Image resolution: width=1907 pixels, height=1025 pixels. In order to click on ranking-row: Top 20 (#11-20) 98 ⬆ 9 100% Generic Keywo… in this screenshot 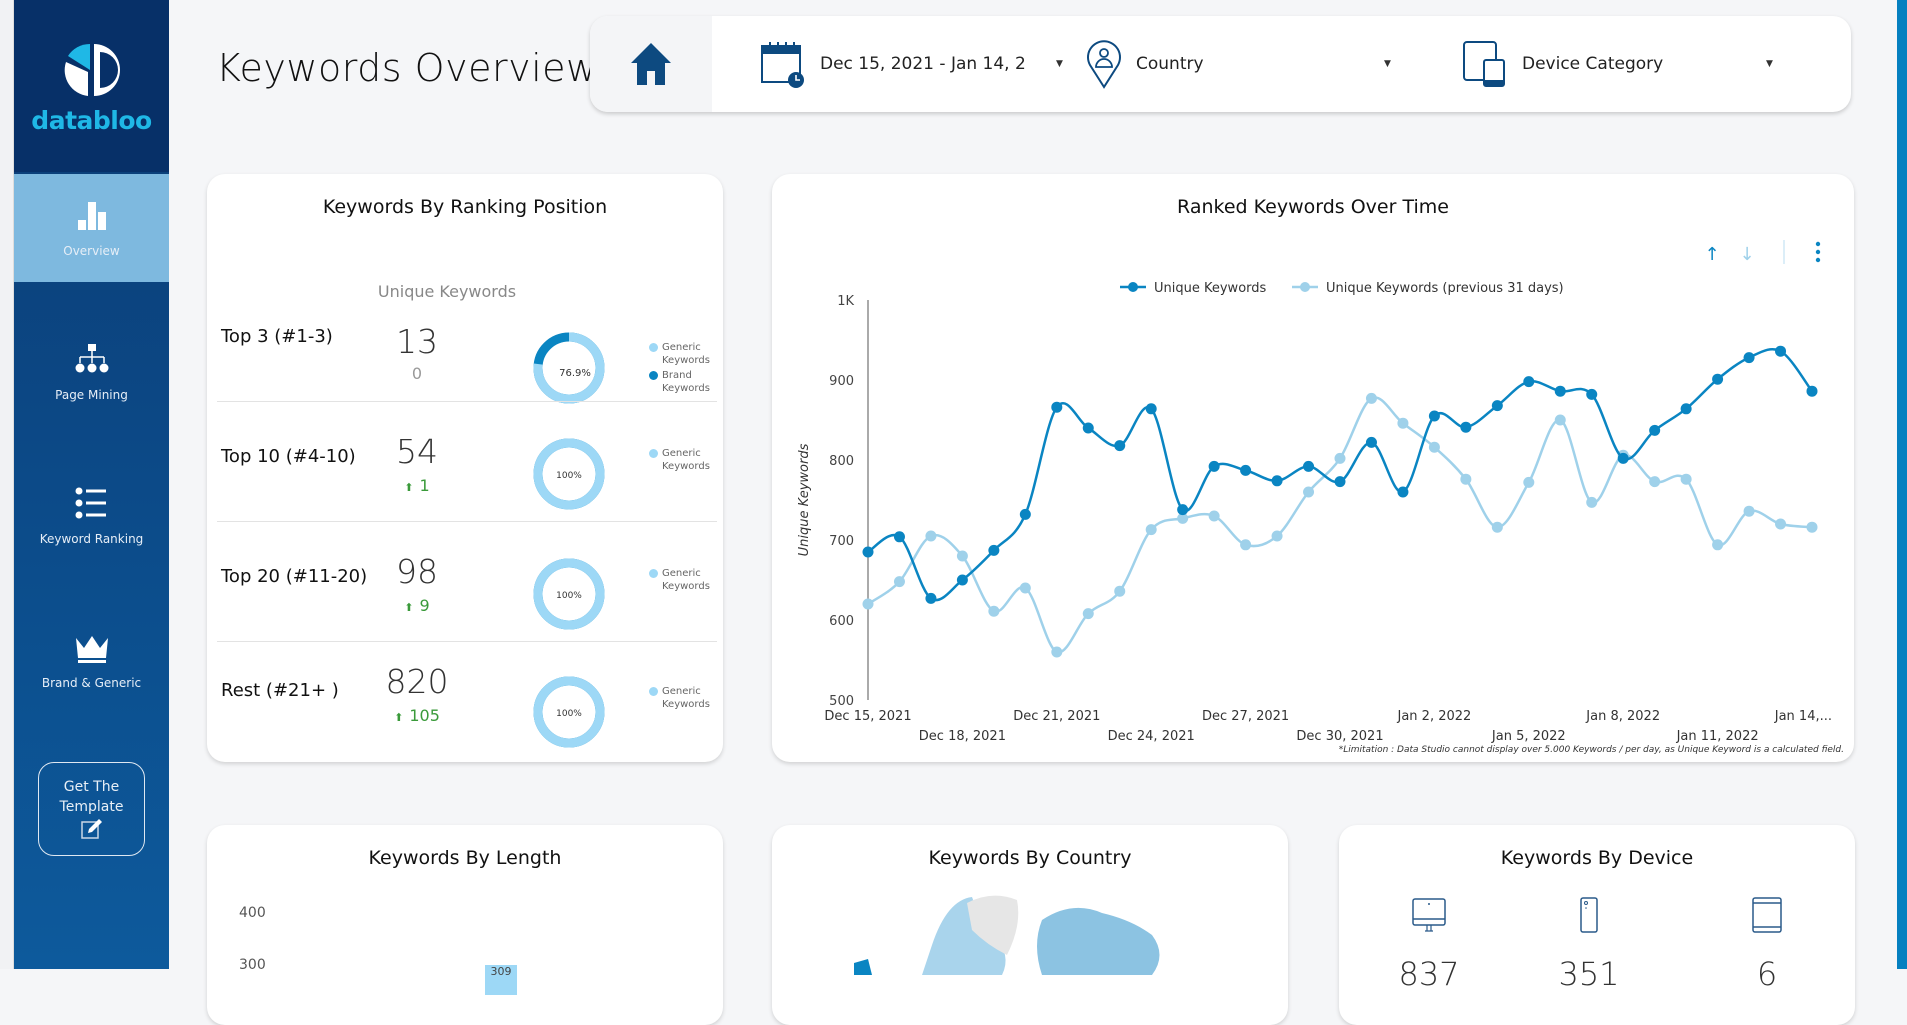, I will do `click(467, 583)`.